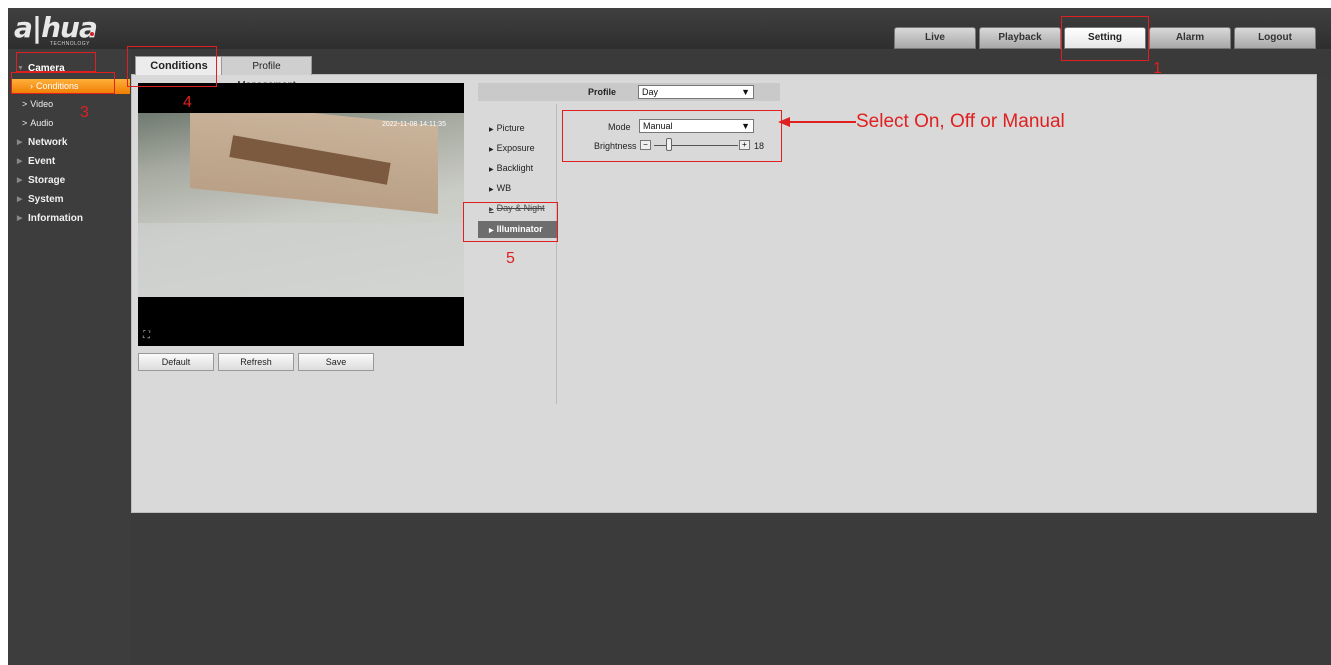 This screenshot has width=1331, height=665. I want to click on annotation-box-illuminator-settings, so click(672, 136).